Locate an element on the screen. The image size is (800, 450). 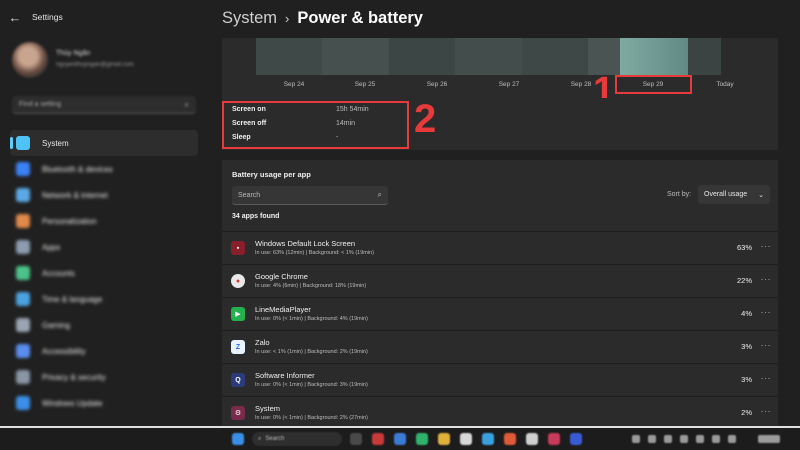
sidebar-item-accounts: Accounts is located at coordinates (104, 273).